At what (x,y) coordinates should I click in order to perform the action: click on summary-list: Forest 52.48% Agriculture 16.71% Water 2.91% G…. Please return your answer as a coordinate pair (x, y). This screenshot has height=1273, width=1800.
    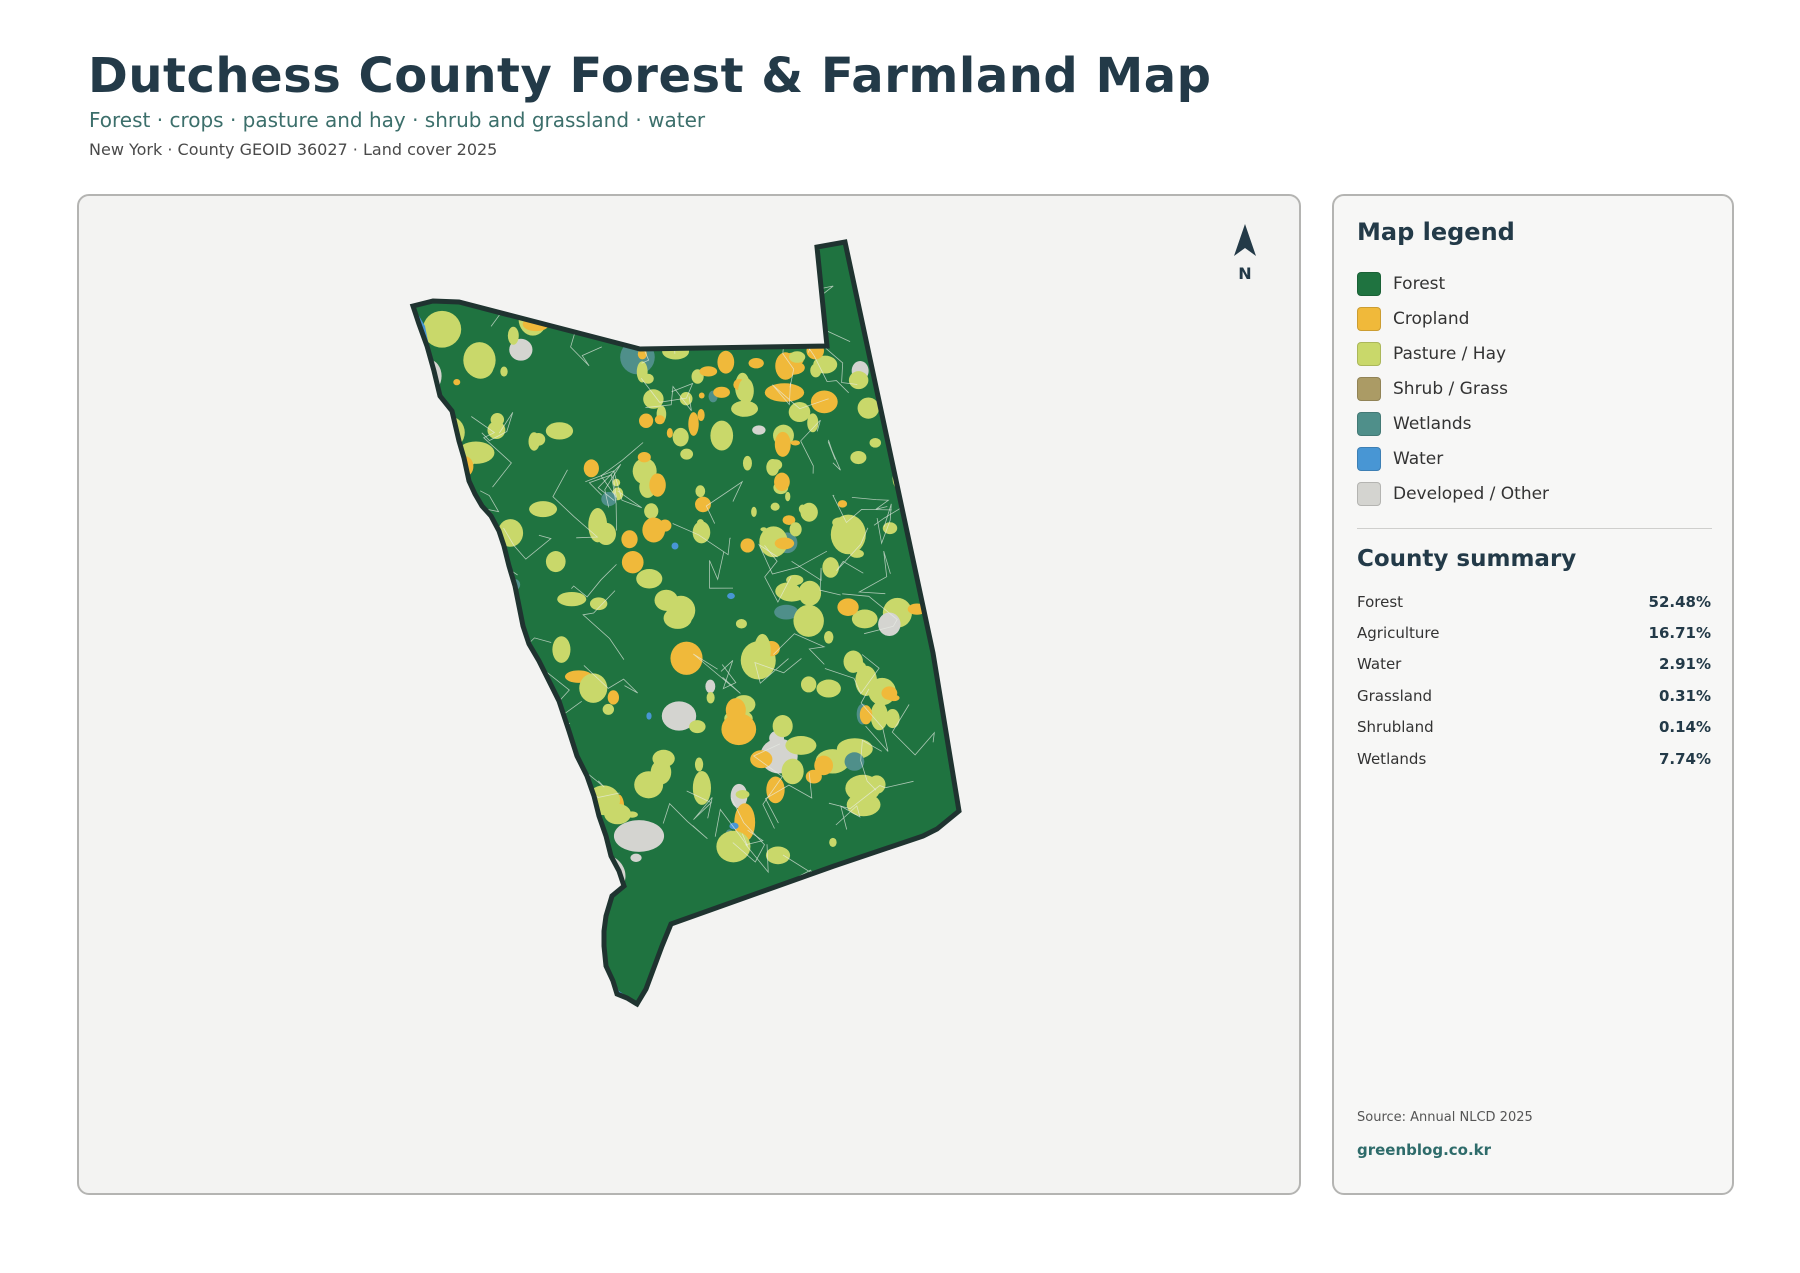
    Looking at the image, I should click on (1534, 680).